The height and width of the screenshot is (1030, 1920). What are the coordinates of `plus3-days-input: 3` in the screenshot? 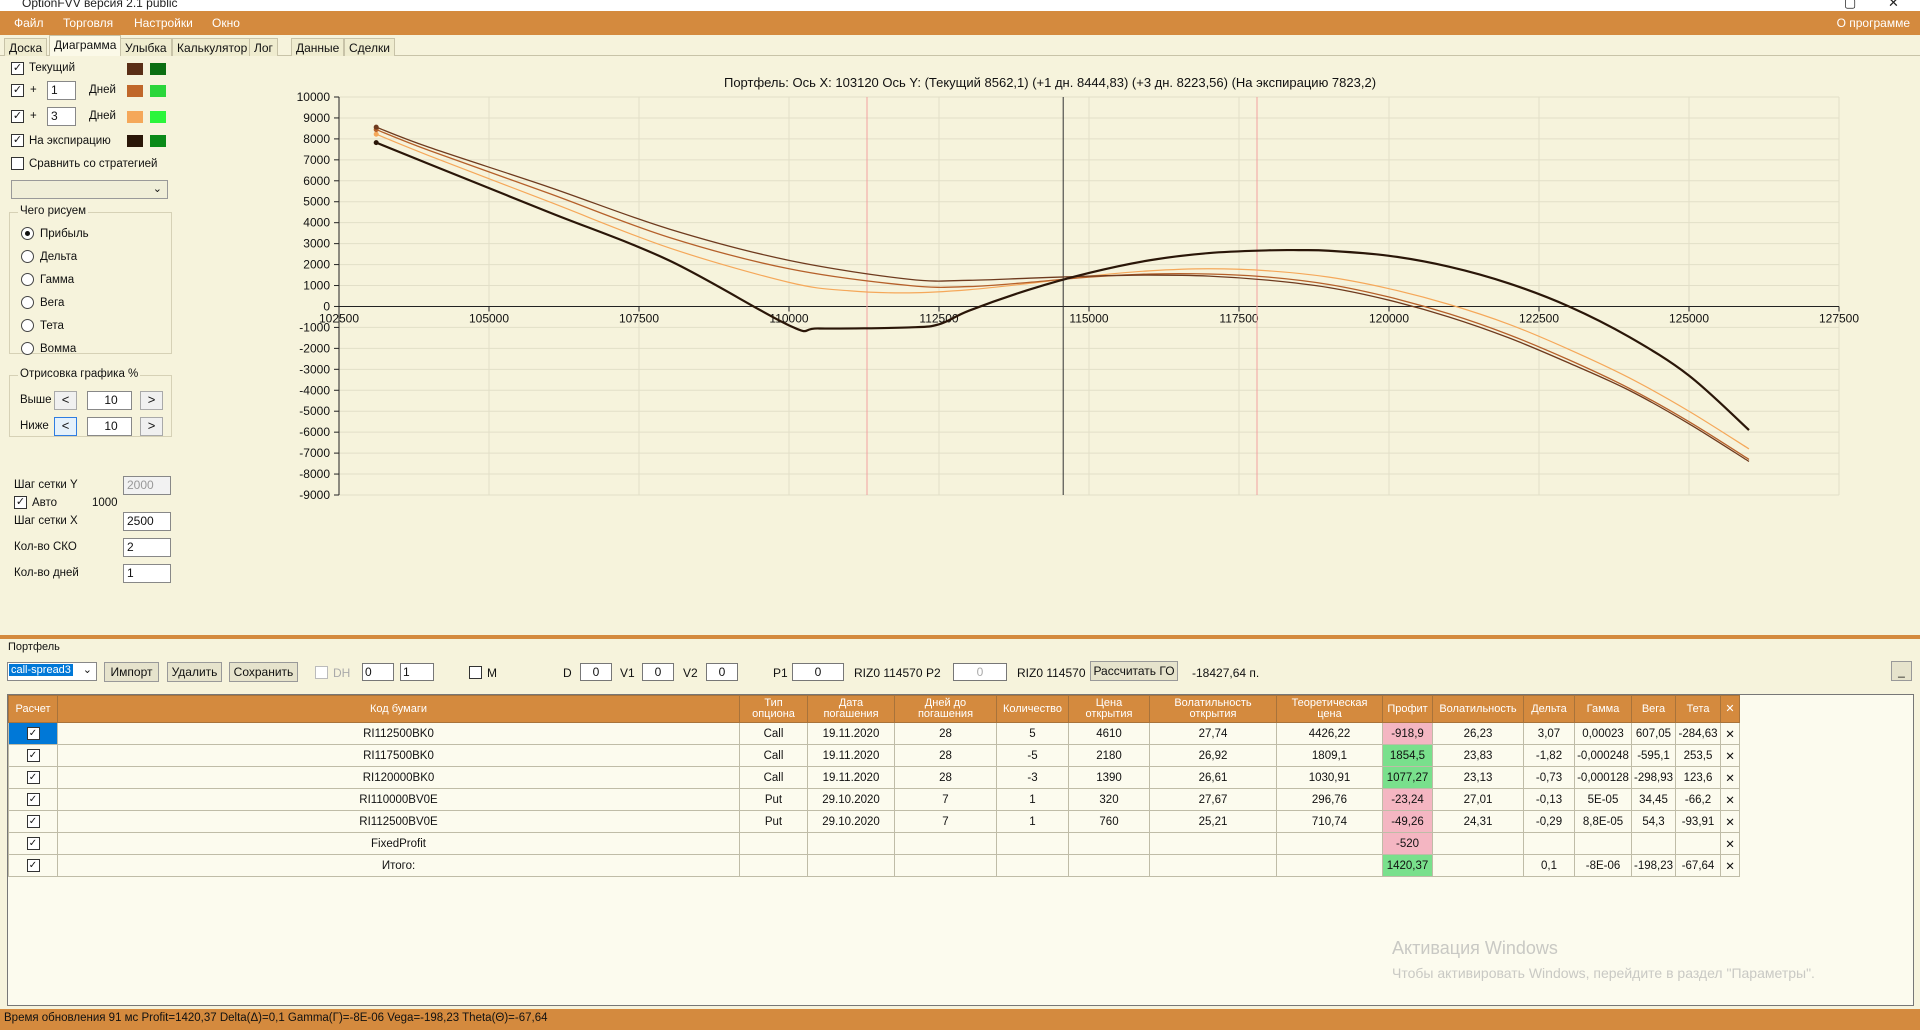 It's located at (61, 116).